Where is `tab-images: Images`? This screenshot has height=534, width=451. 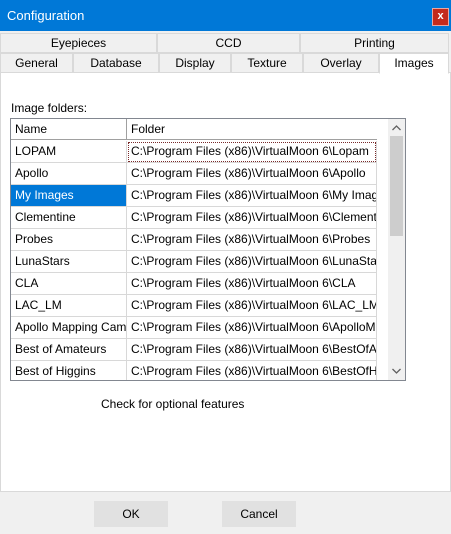 tab-images: Images is located at coordinates (414, 63).